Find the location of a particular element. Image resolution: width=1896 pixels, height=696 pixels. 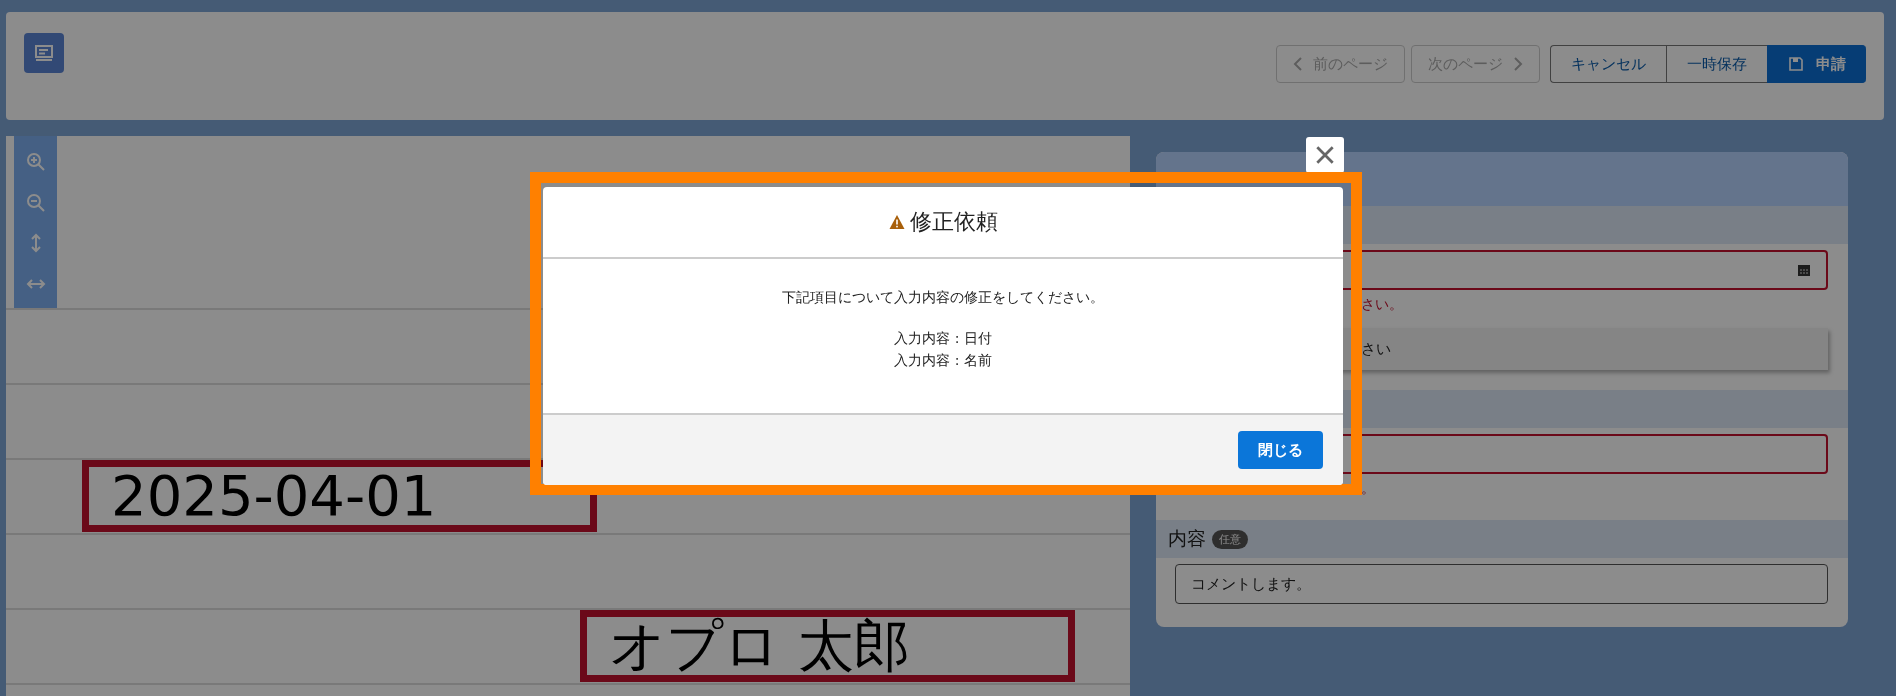

form-field-highlight: 2025-04-01 is located at coordinates (339, 496).